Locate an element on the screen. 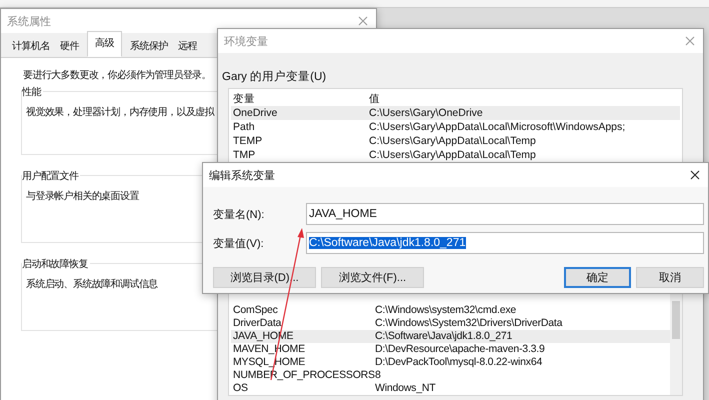 The width and height of the screenshot is (709, 400). dialog-button: 取消 is located at coordinates (670, 277).